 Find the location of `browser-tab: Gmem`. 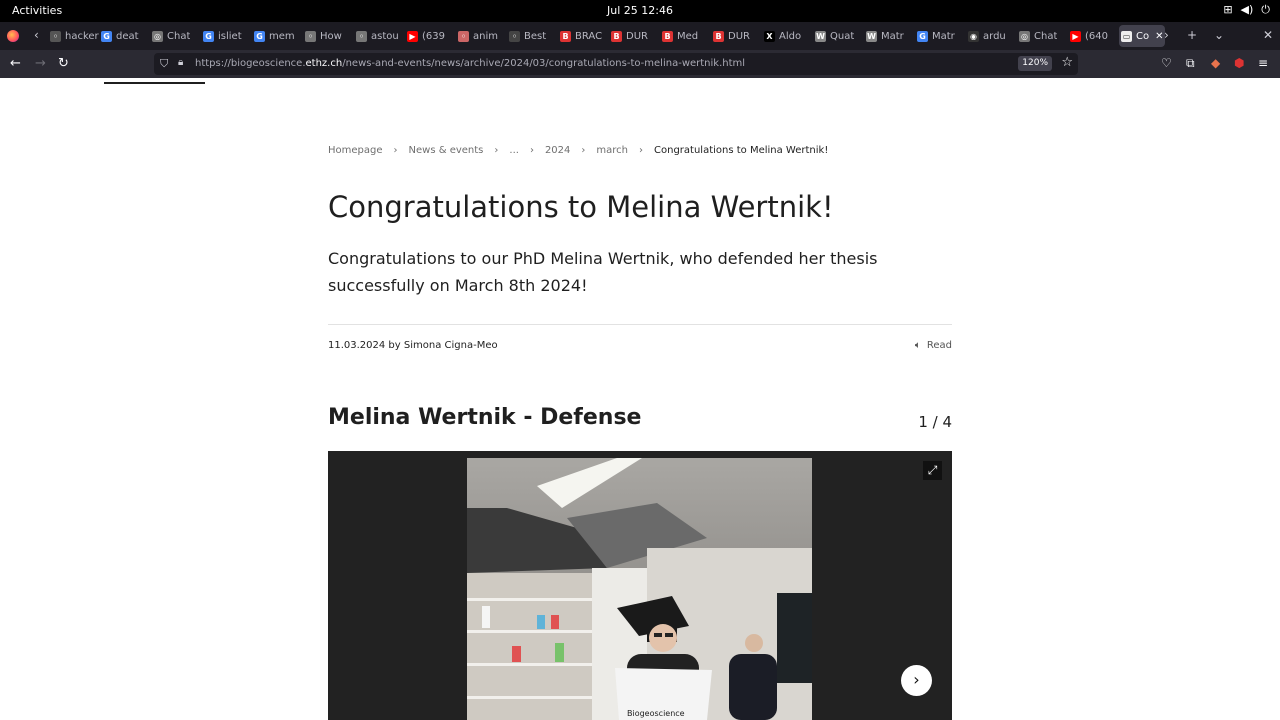

browser-tab: Gmem is located at coordinates (277, 36).